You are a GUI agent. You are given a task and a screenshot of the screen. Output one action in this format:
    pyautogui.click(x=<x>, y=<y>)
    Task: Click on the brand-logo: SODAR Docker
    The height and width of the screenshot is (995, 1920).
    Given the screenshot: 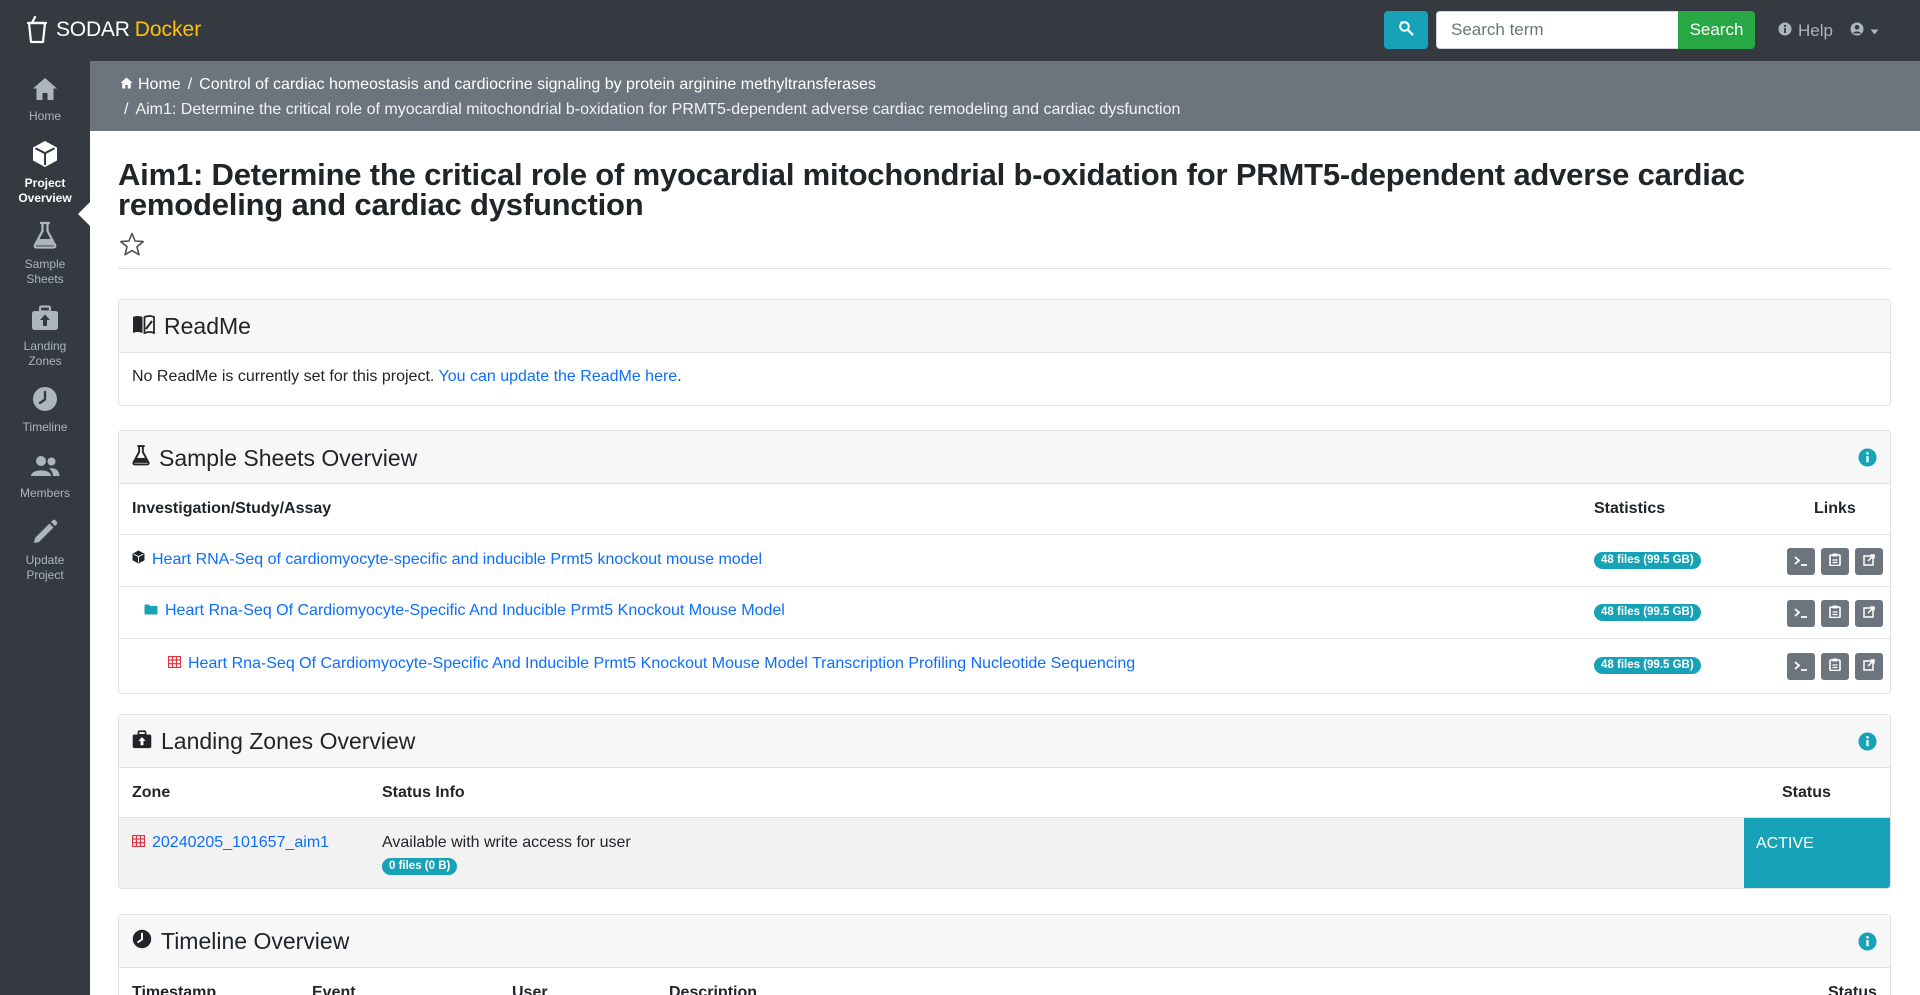 What is the action you would take?
    pyautogui.click(x=113, y=30)
    